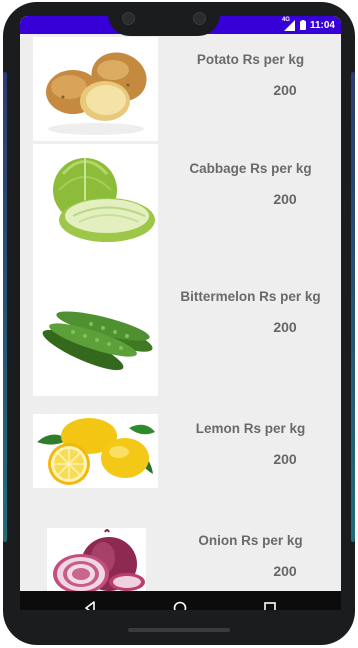  What do you see at coordinates (95, 89) in the screenshot?
I see `potato-image` at bounding box center [95, 89].